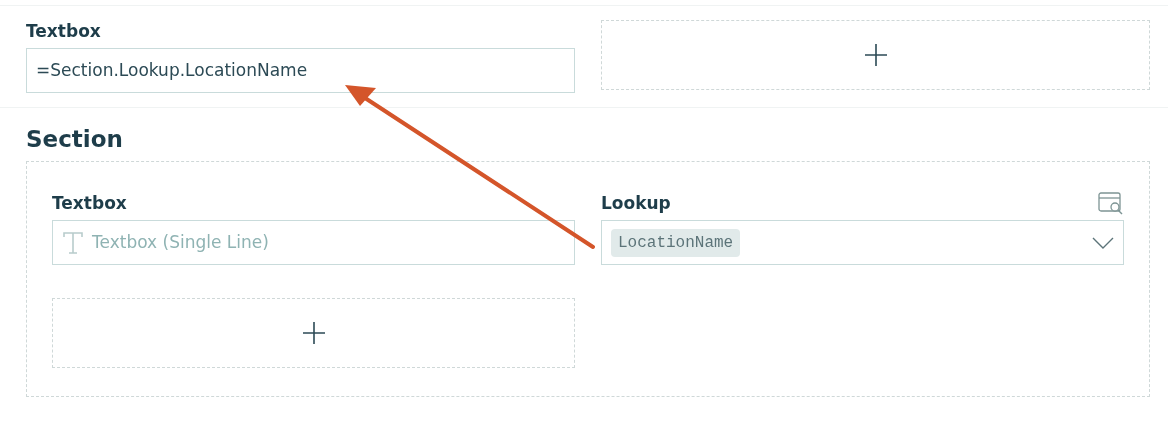  I want to click on text-field: =Section.Lookup.LocationName, so click(300, 70).